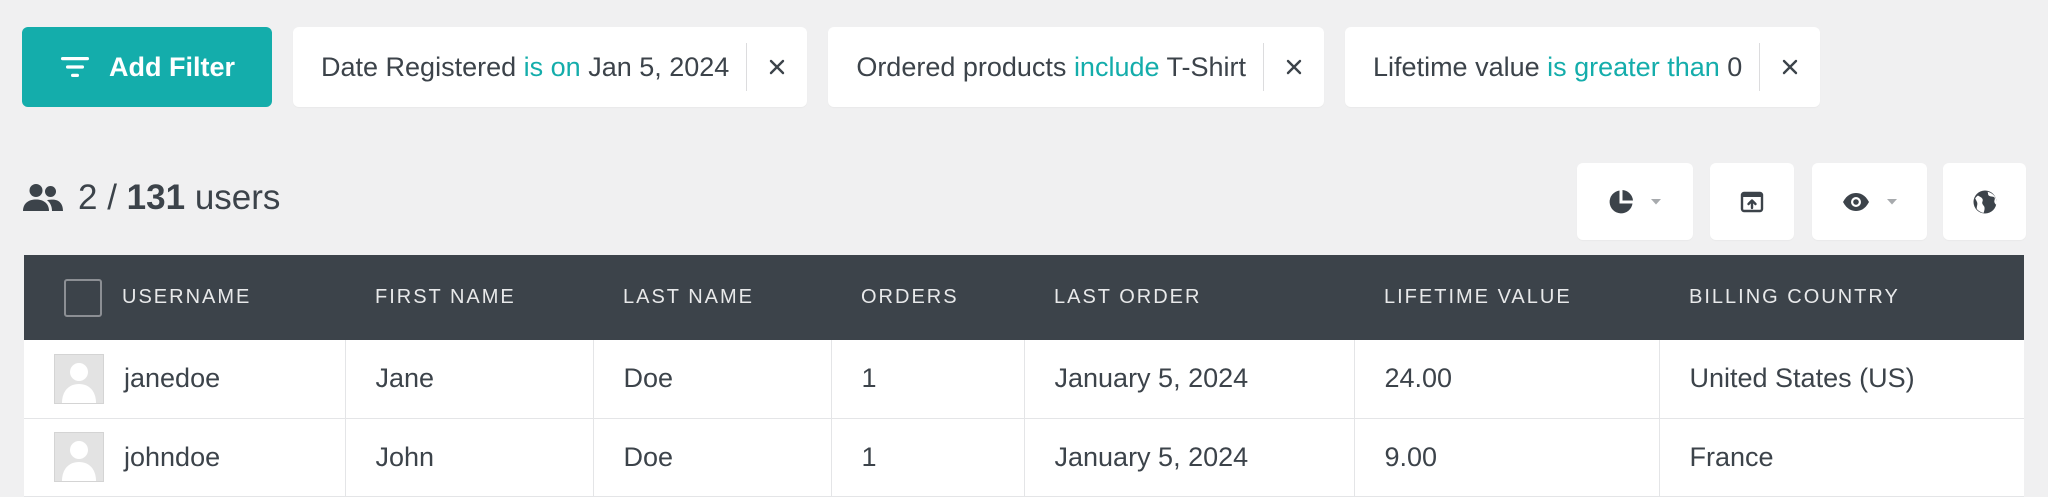 This screenshot has height=497, width=2048. Describe the element at coordinates (1456, 66) in the screenshot. I see `filter-chip-field: Lifetime value` at that location.